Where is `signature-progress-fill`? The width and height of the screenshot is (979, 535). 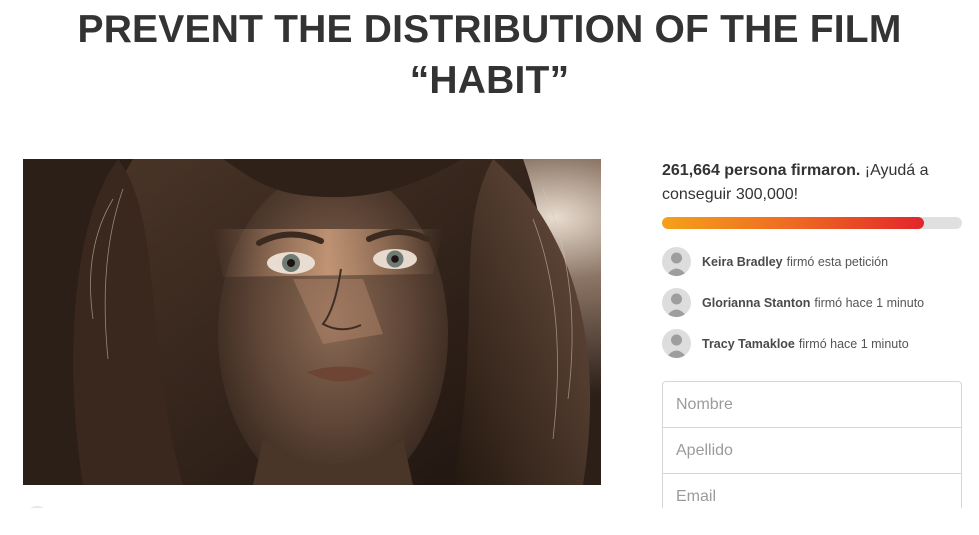 signature-progress-fill is located at coordinates (793, 223).